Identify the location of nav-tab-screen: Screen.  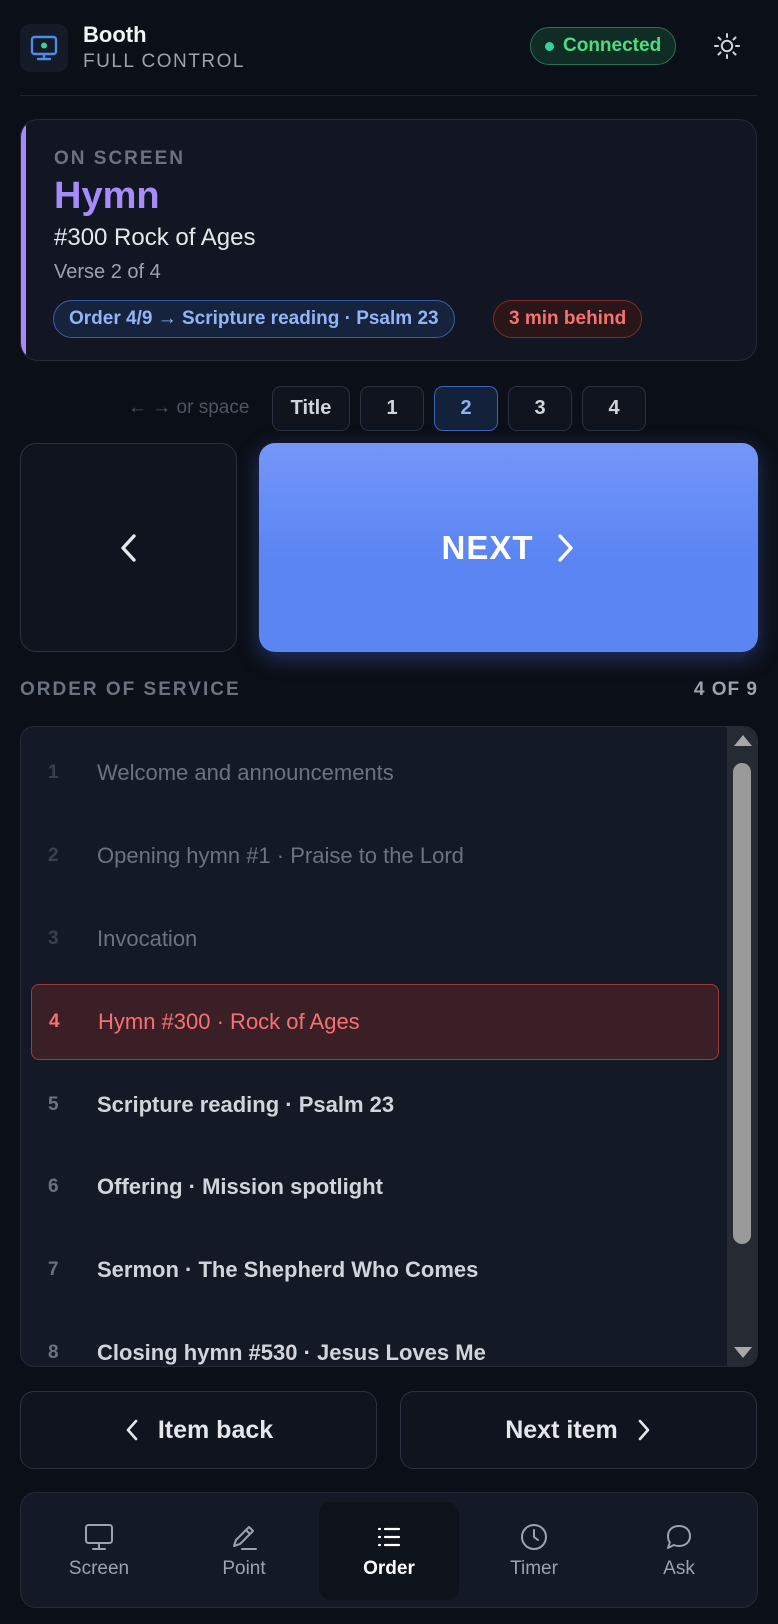
(99, 1551).